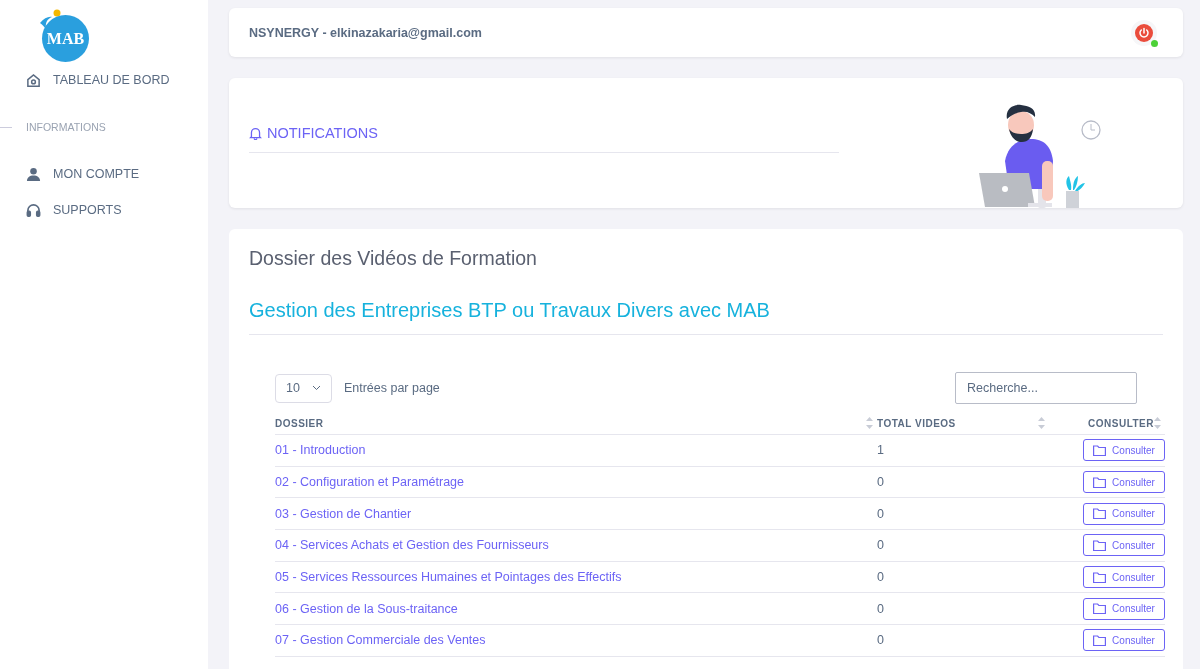 The height and width of the screenshot is (669, 1200). I want to click on page-size-label: Entrées par page, so click(391, 388).